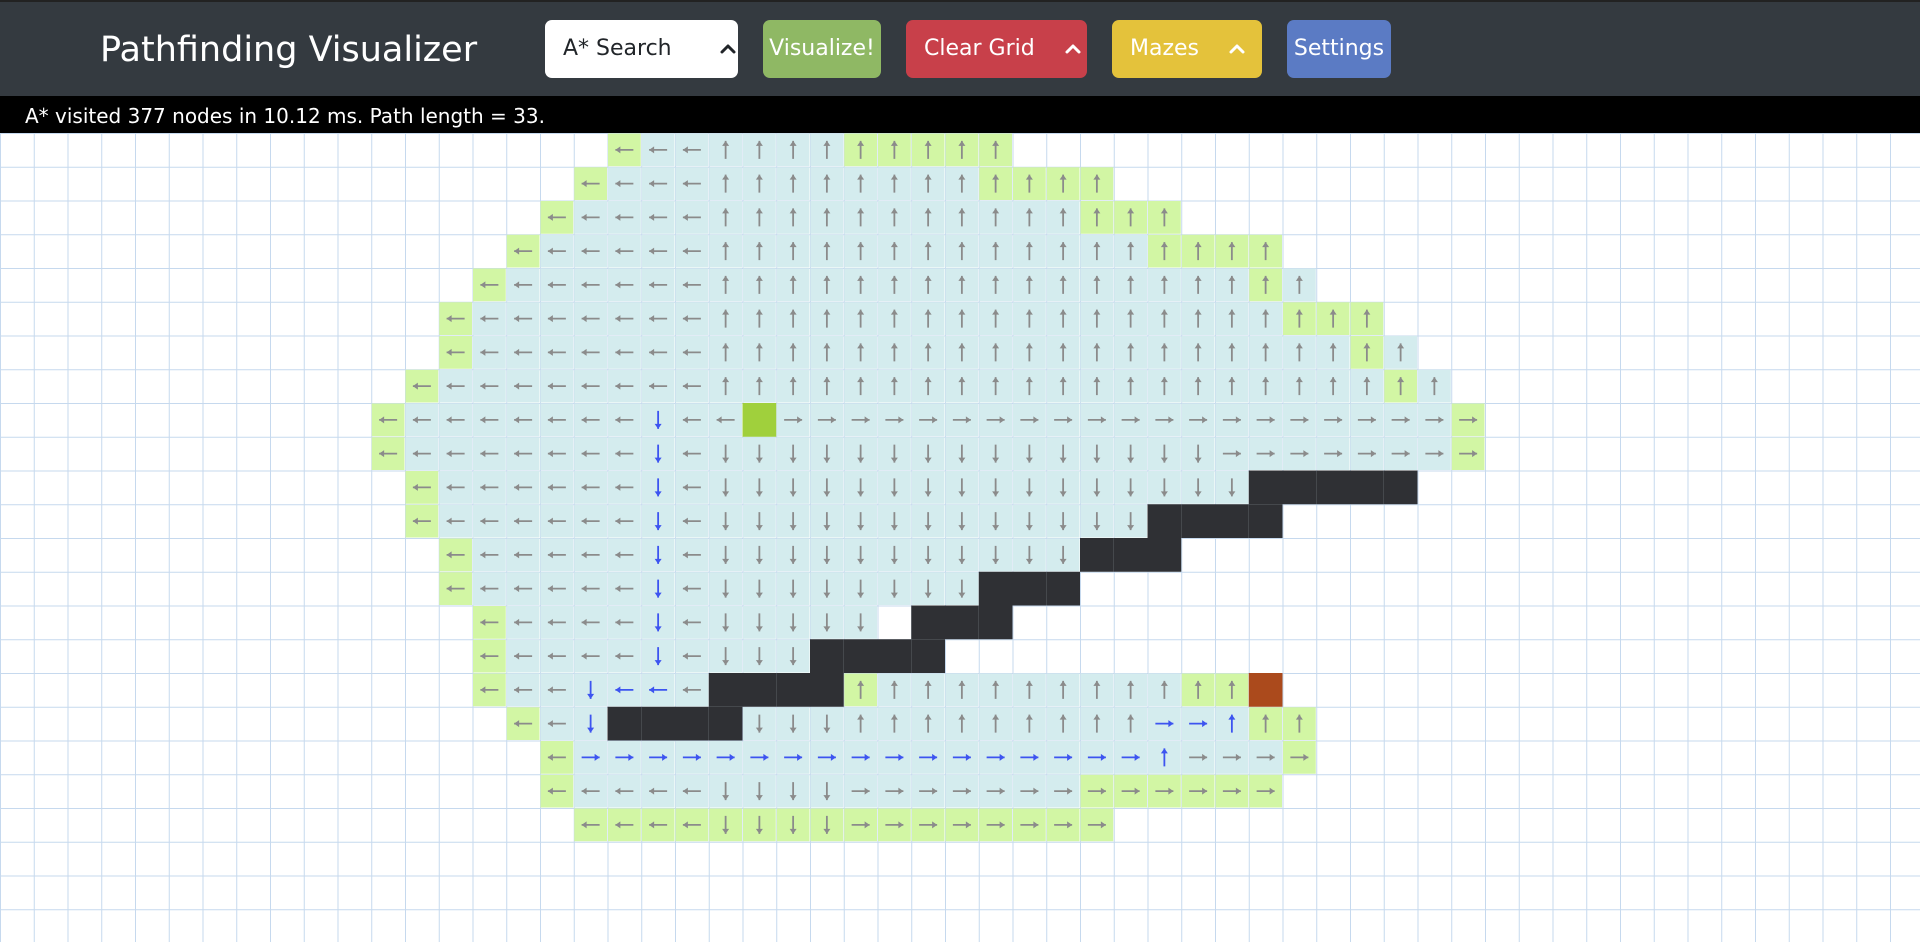 Image resolution: width=1920 pixels, height=942 pixels. Describe the element at coordinates (759, 420) in the screenshot. I see `start-node` at that location.